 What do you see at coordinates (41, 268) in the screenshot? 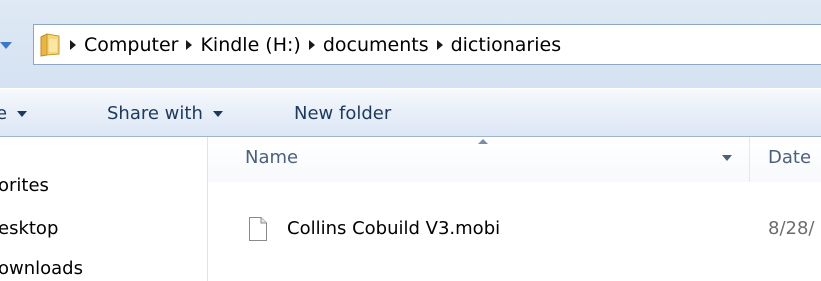
I see `nav-item-downloads: ownloads` at bounding box center [41, 268].